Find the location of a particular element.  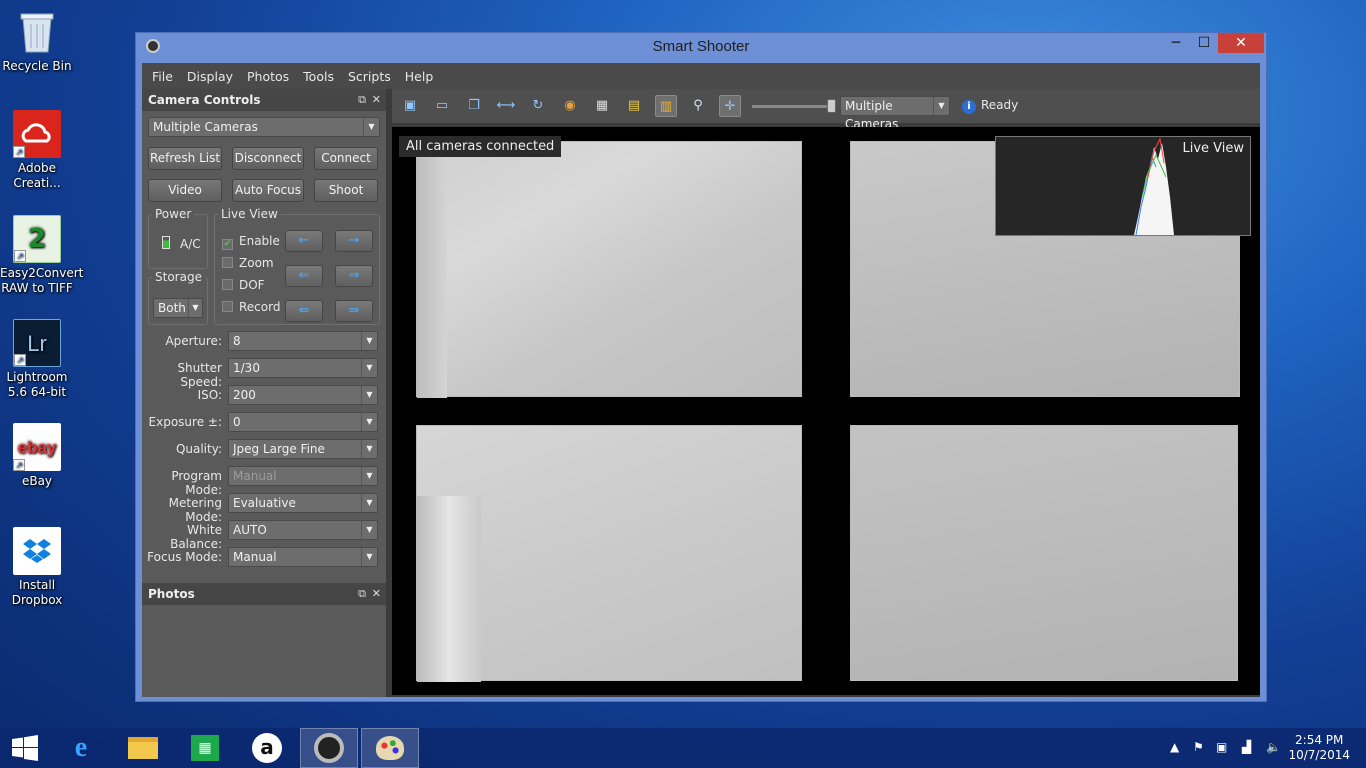

title-bar: Smart Shooter ─ ☐ ✕ is located at coordinates (701, 47).